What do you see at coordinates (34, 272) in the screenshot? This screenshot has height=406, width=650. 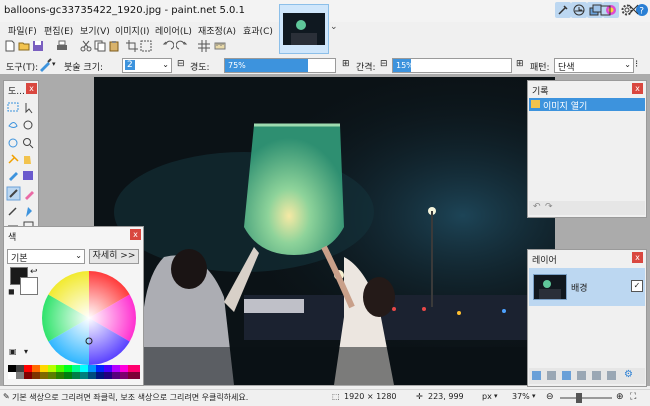 I see `swap-colors-icon: ↩` at bounding box center [34, 272].